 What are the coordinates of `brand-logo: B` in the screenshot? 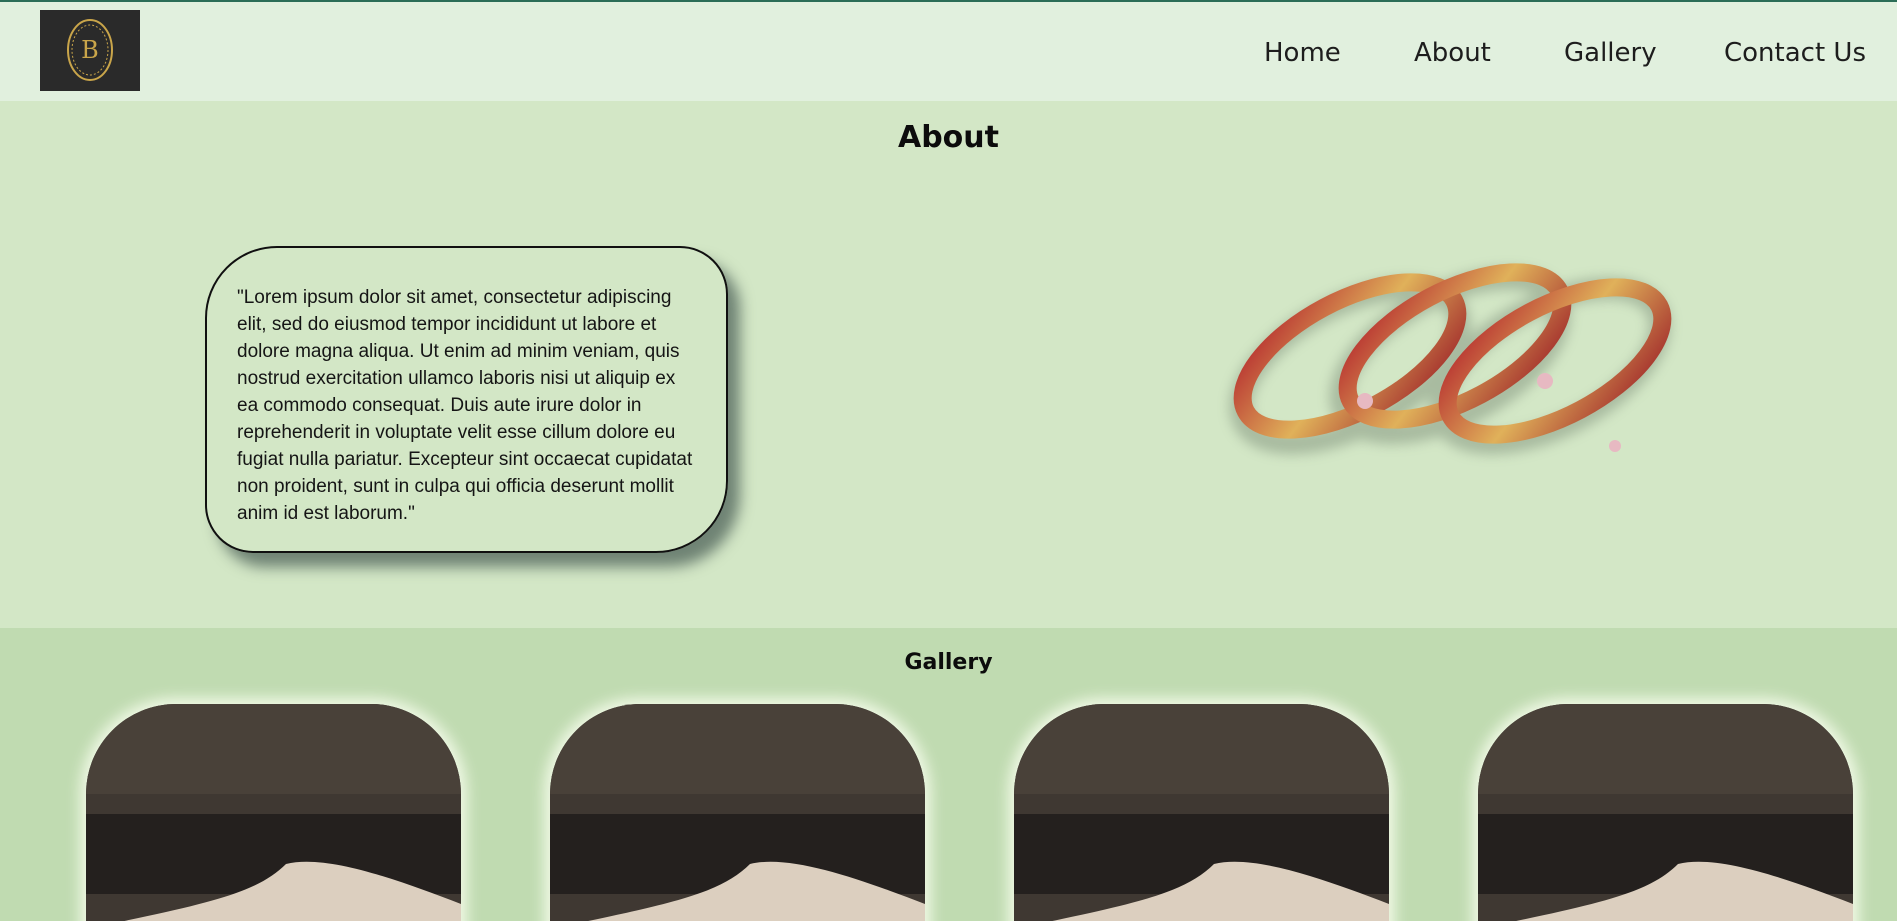 It's located at (90, 50).